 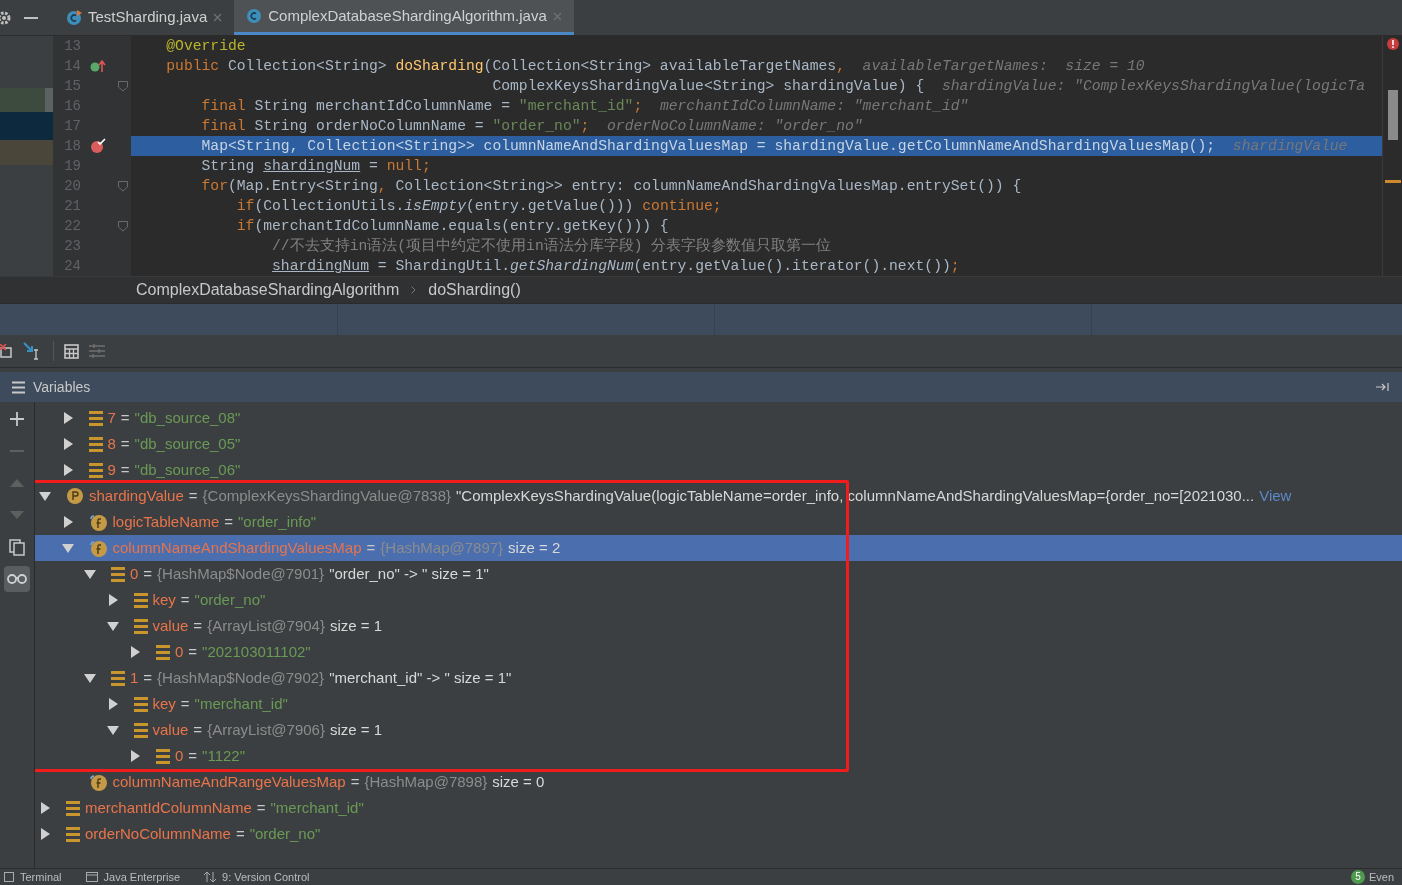 What do you see at coordinates (317, 807) in the screenshot?
I see `string-value: "merchant_id"` at bounding box center [317, 807].